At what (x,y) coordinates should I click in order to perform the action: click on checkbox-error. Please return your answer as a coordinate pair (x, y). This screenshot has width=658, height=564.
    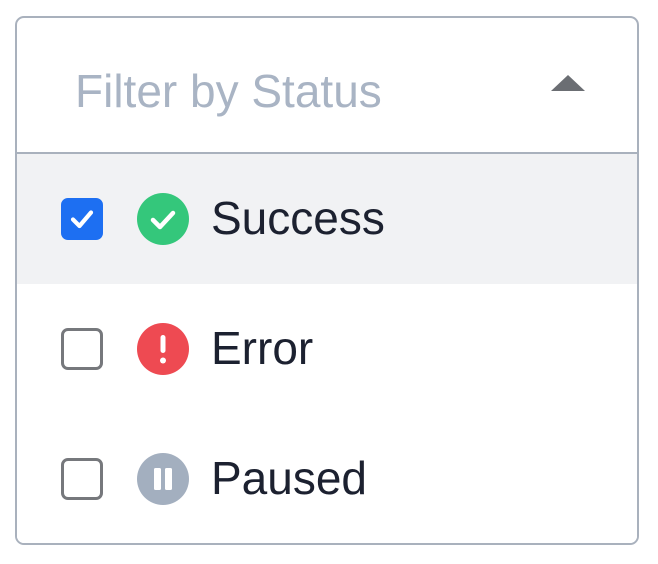
    Looking at the image, I should click on (82, 349).